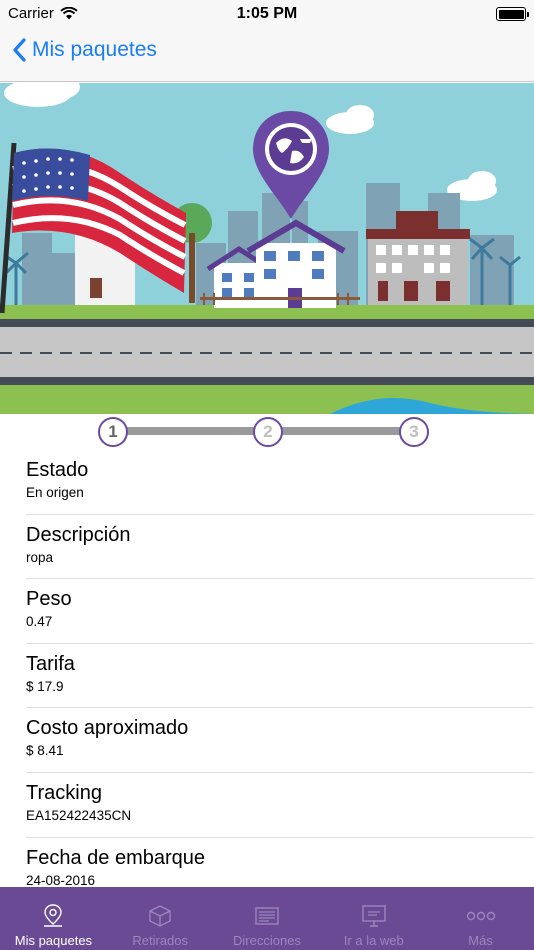  Describe the element at coordinates (57, 470) in the screenshot. I see `detail-label: Estado` at that location.